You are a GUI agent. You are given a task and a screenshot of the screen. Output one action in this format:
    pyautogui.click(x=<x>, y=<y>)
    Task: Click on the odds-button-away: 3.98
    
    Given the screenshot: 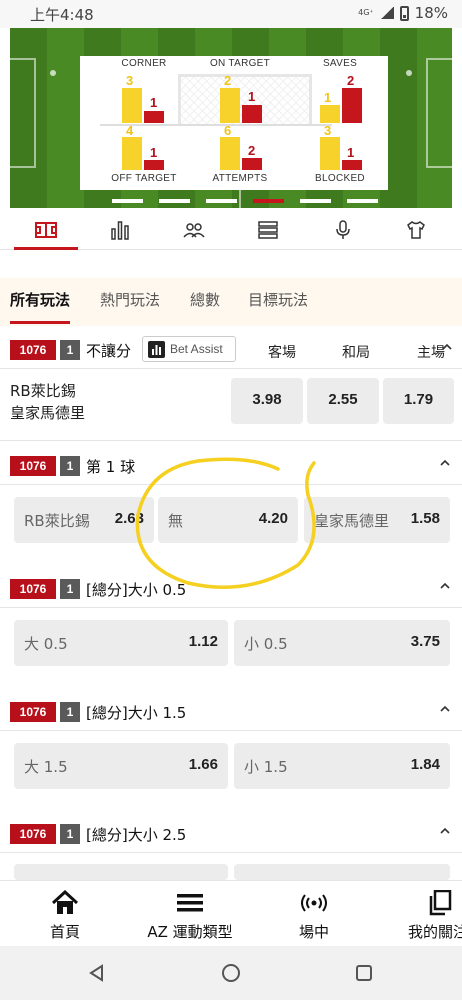 What is the action you would take?
    pyautogui.click(x=267, y=401)
    